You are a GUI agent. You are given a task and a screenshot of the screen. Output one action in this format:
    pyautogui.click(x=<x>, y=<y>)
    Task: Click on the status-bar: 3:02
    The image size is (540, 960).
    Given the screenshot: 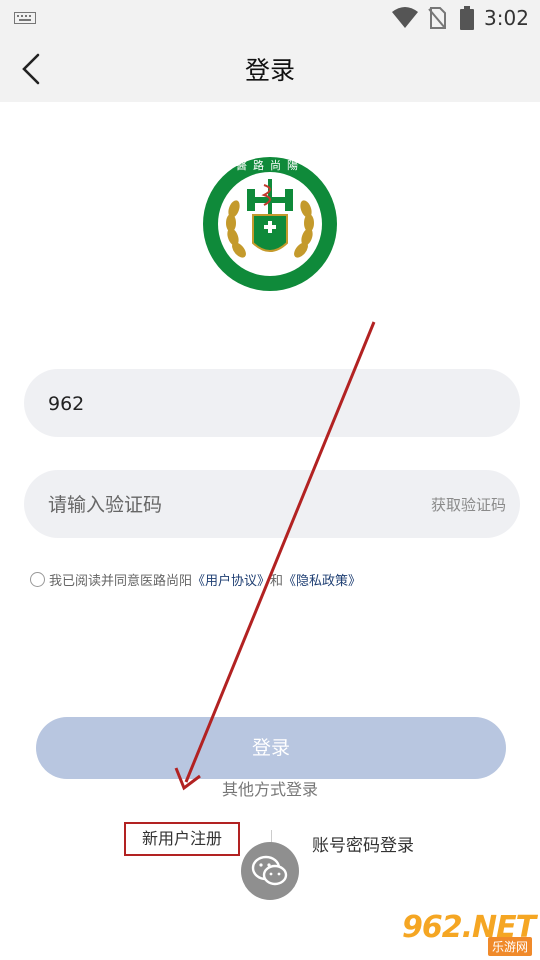 What is the action you would take?
    pyautogui.click(x=270, y=18)
    